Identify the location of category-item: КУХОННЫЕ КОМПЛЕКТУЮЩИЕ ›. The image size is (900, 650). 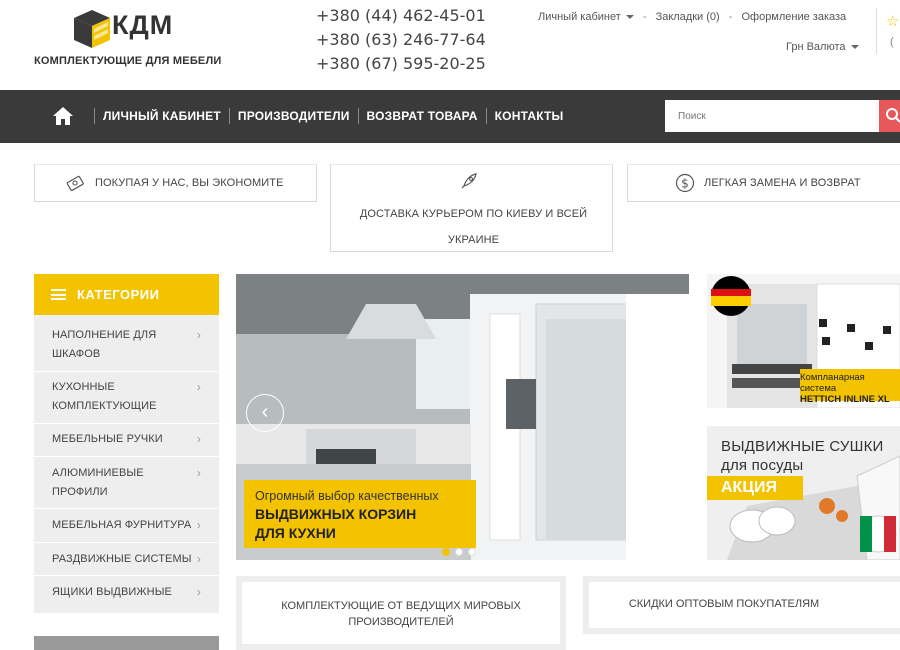
(126, 397).